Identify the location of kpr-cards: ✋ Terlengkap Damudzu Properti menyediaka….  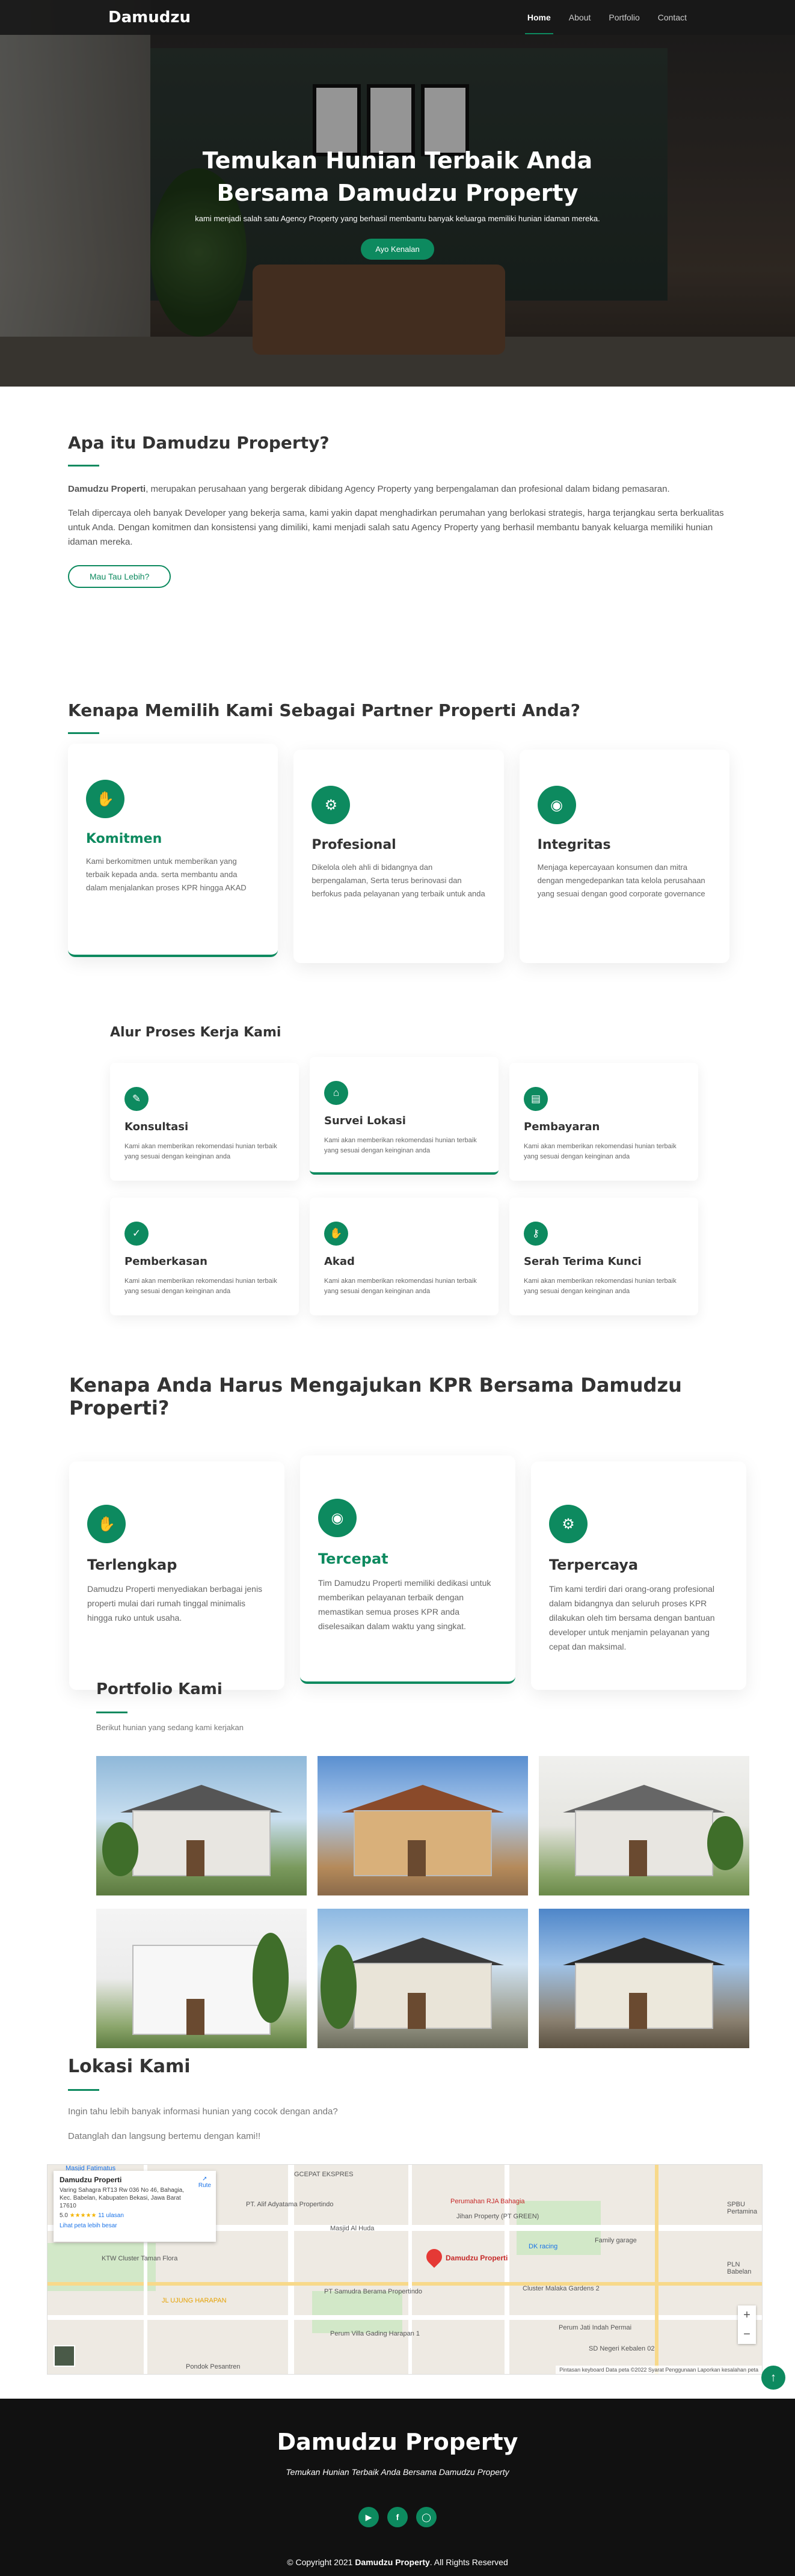
(412, 1572).